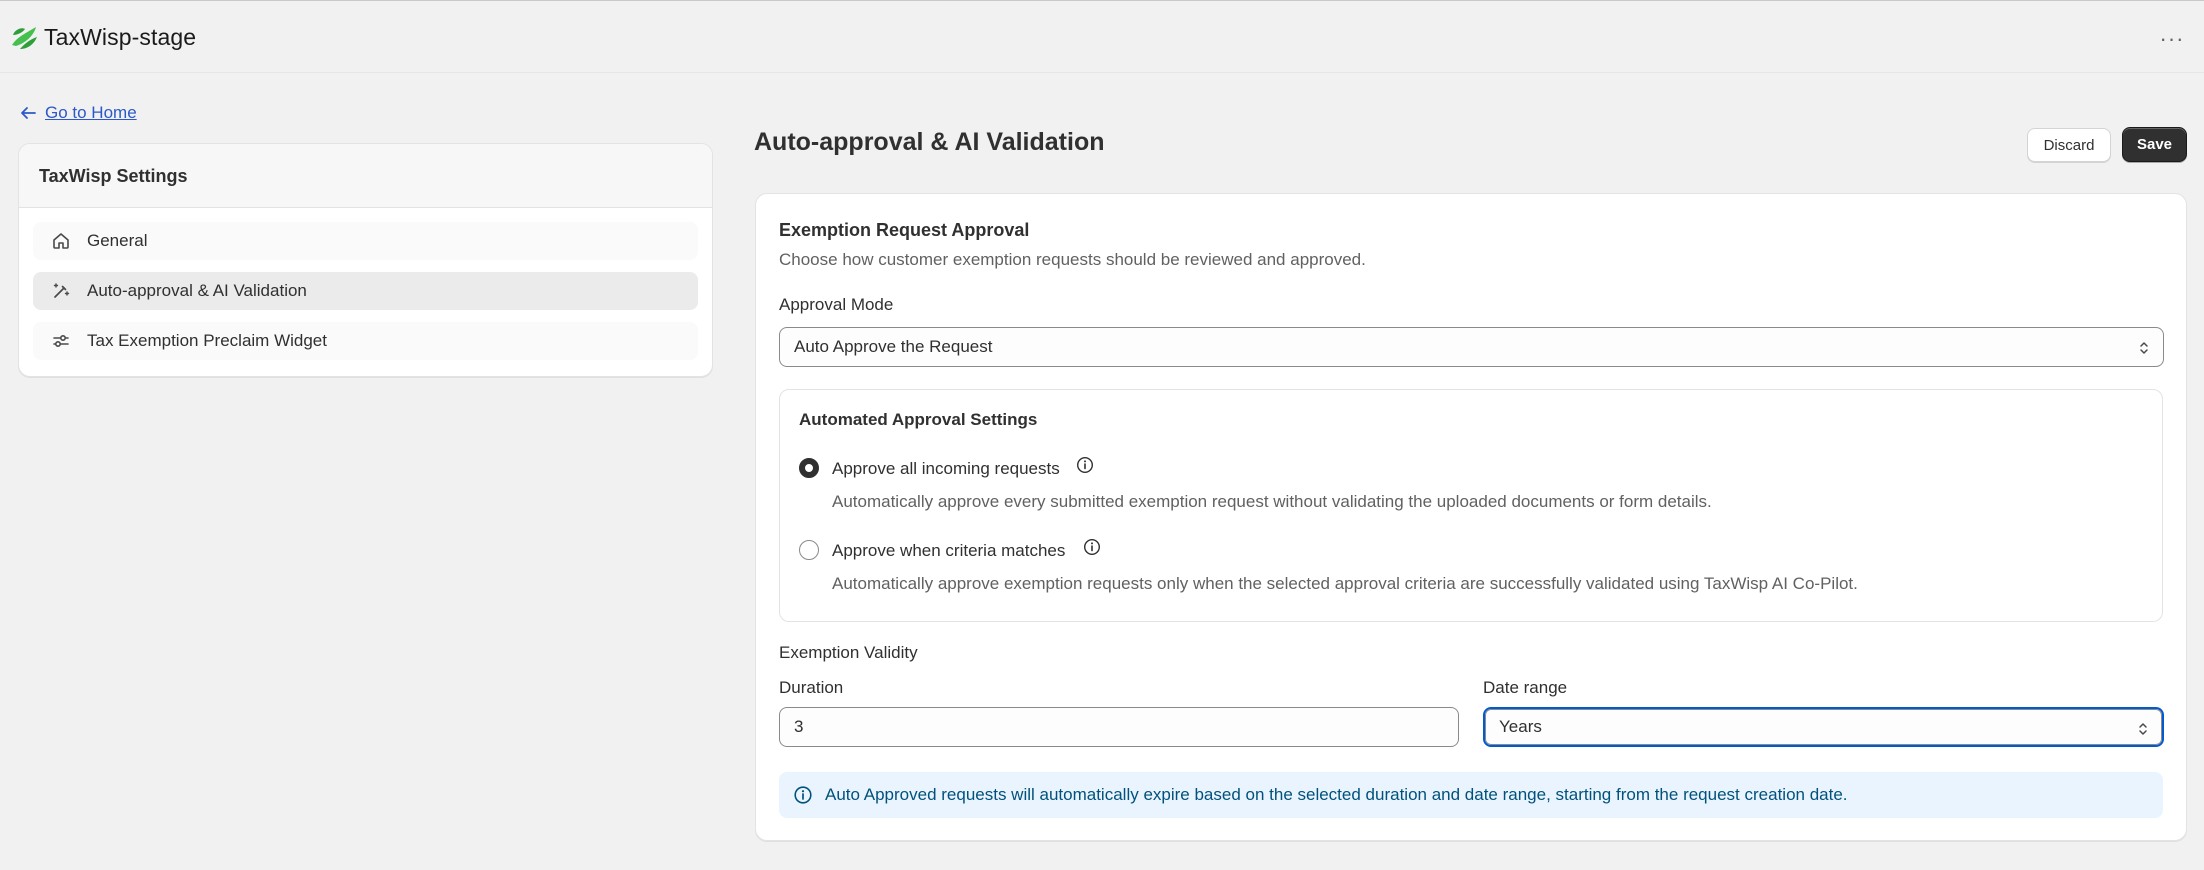 The width and height of the screenshot is (2204, 870). Describe the element at coordinates (809, 550) in the screenshot. I see `approve-criteria-radio` at that location.